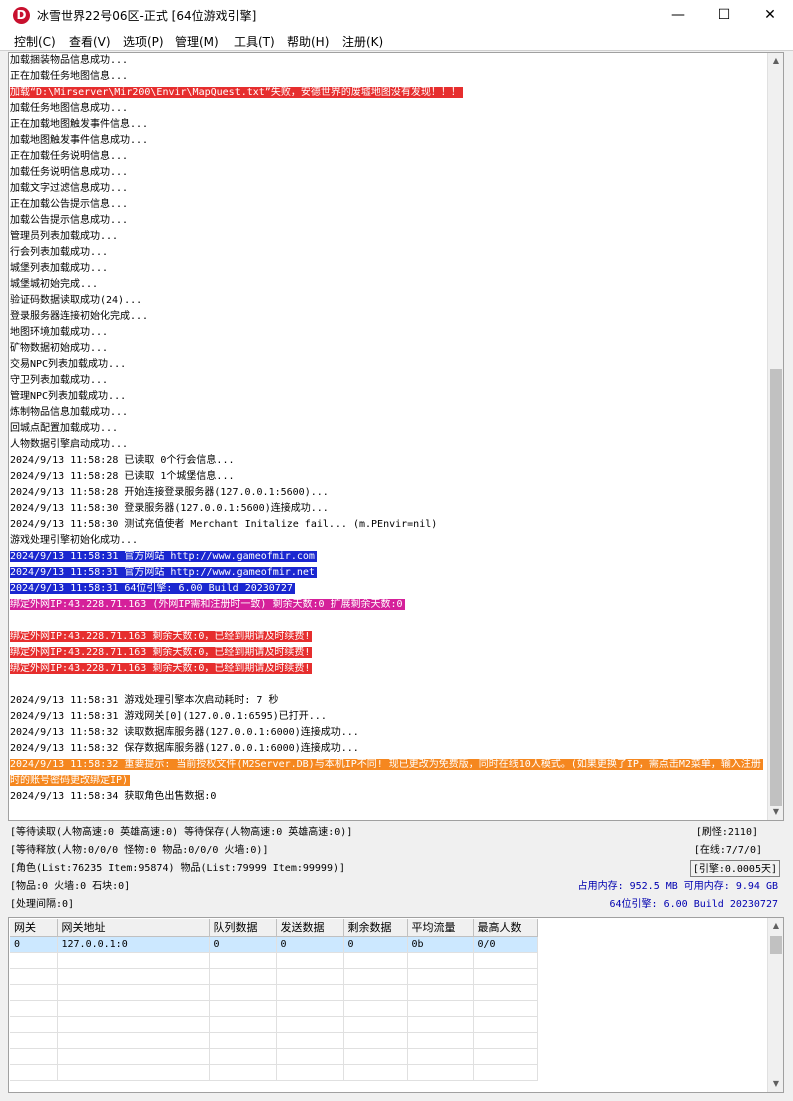 This screenshot has width=793, height=1101. What do you see at coordinates (35, 41) in the screenshot?
I see `menu-control: 控制(C)` at bounding box center [35, 41].